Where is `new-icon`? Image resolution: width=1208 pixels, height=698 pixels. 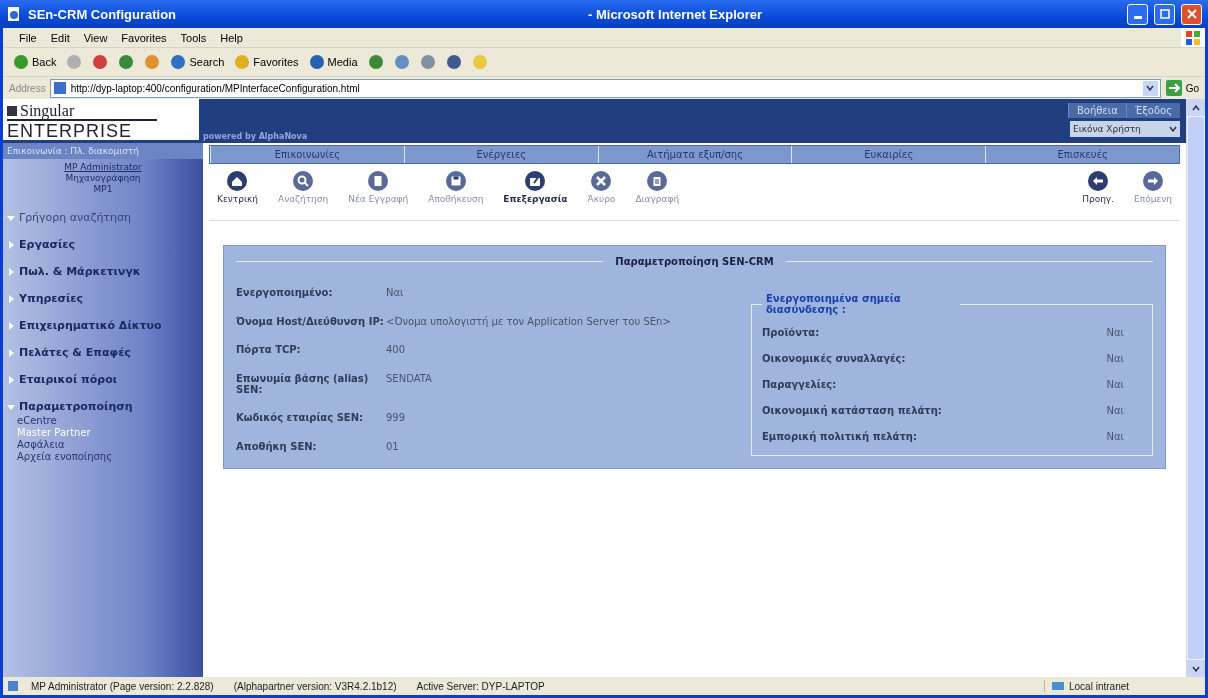
new-icon is located at coordinates (378, 181).